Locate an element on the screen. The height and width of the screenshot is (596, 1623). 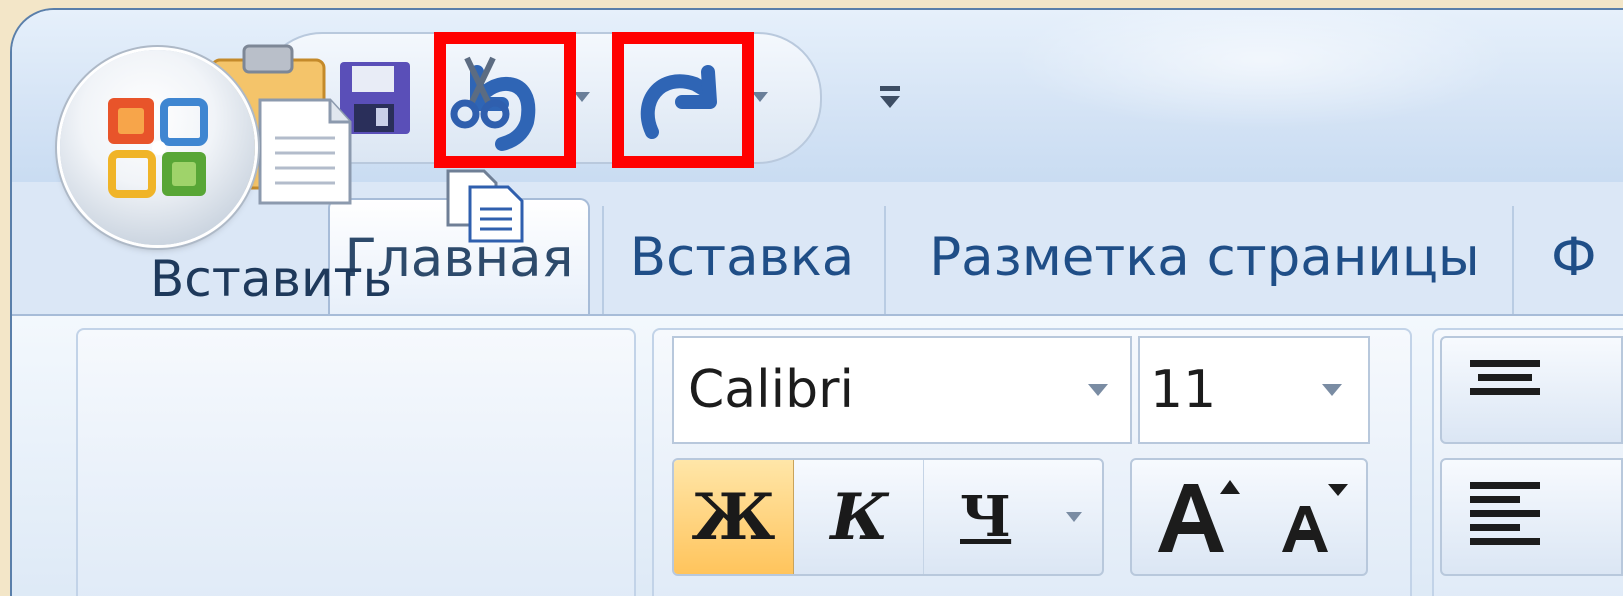
grow-font-icon is located at coordinates (1199, 516).